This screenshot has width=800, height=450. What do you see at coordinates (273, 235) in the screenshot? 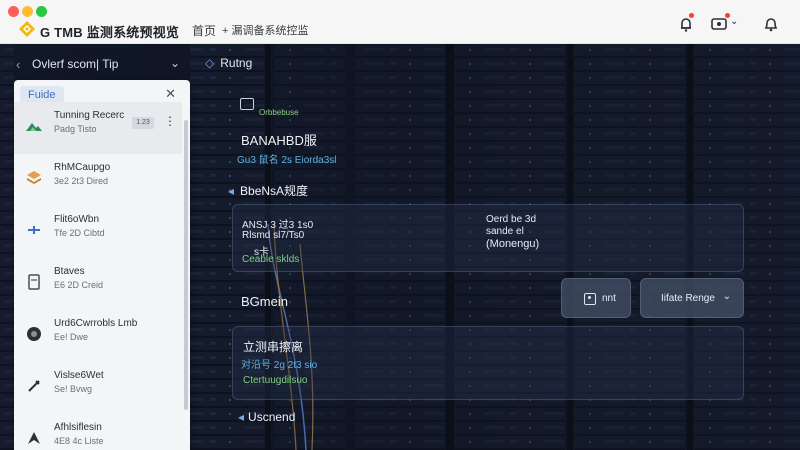
I see `info-line: Rlsmd sl7/Ts0` at bounding box center [273, 235].